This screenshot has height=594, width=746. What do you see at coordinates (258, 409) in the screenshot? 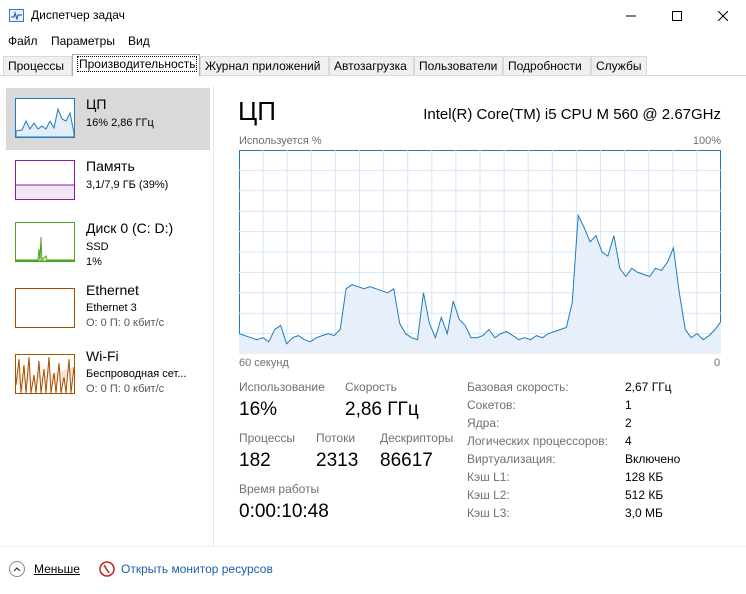
I see `usage-value: 16%` at bounding box center [258, 409].